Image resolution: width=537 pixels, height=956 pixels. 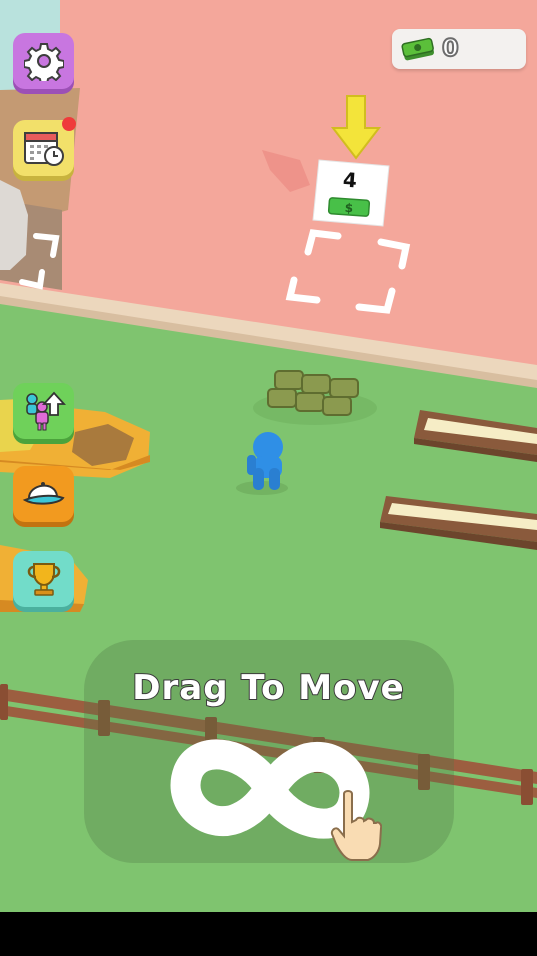 I want to click on calendar-clock-icon, so click(x=43, y=149).